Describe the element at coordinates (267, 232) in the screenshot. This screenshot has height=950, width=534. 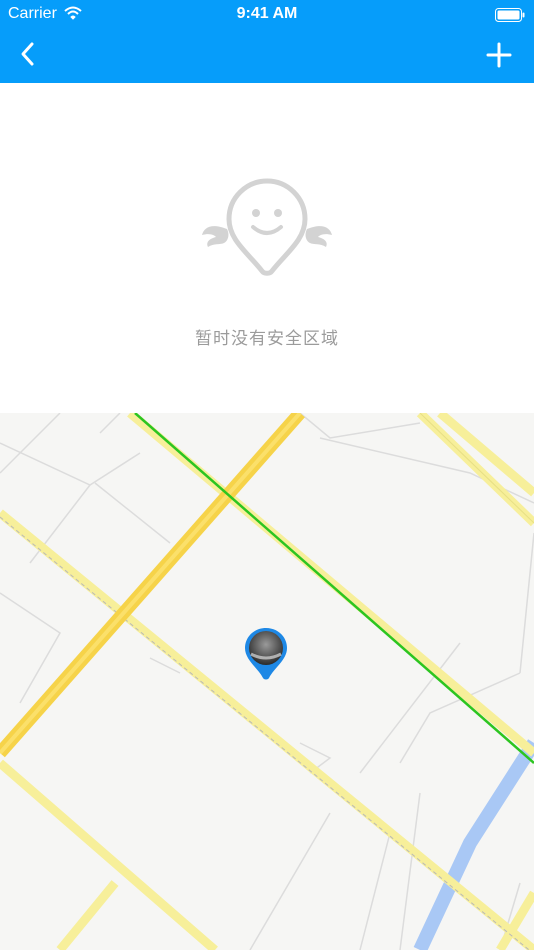
I see `smiling-location-pin-with-wings-icon` at that location.